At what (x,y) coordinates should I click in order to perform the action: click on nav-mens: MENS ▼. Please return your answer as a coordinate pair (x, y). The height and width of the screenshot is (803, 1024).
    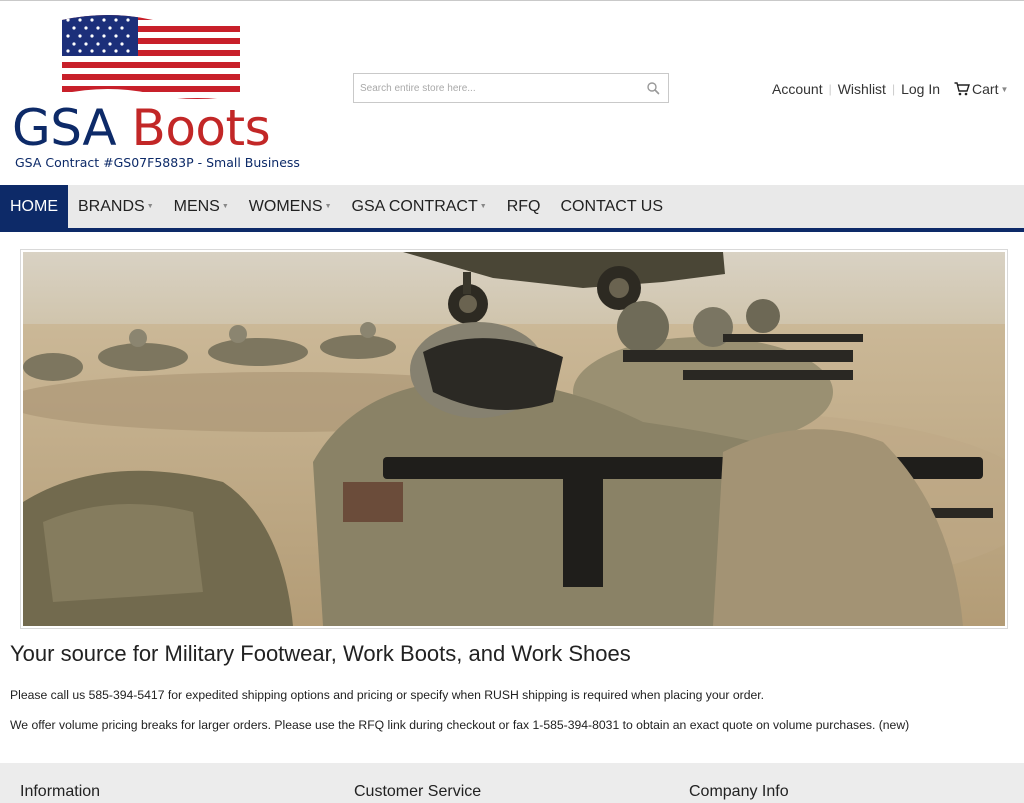
    Looking at the image, I should click on (201, 206).